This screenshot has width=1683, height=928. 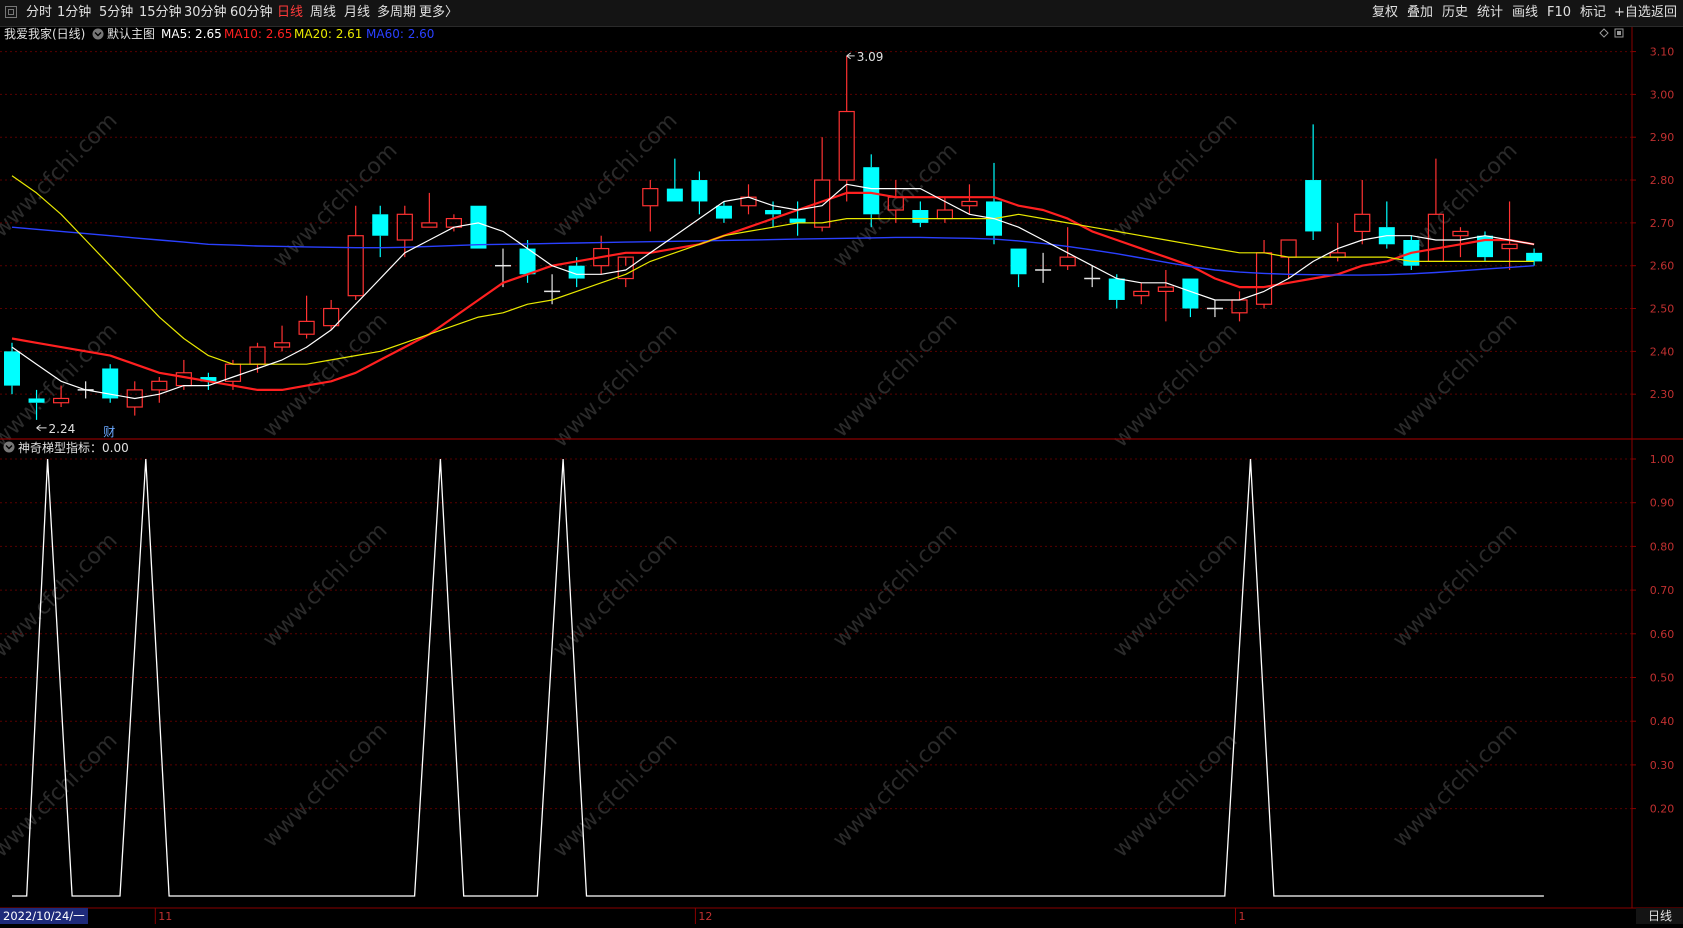 What do you see at coordinates (1490, 13) in the screenshot?
I see `tongji-button: 统计` at bounding box center [1490, 13].